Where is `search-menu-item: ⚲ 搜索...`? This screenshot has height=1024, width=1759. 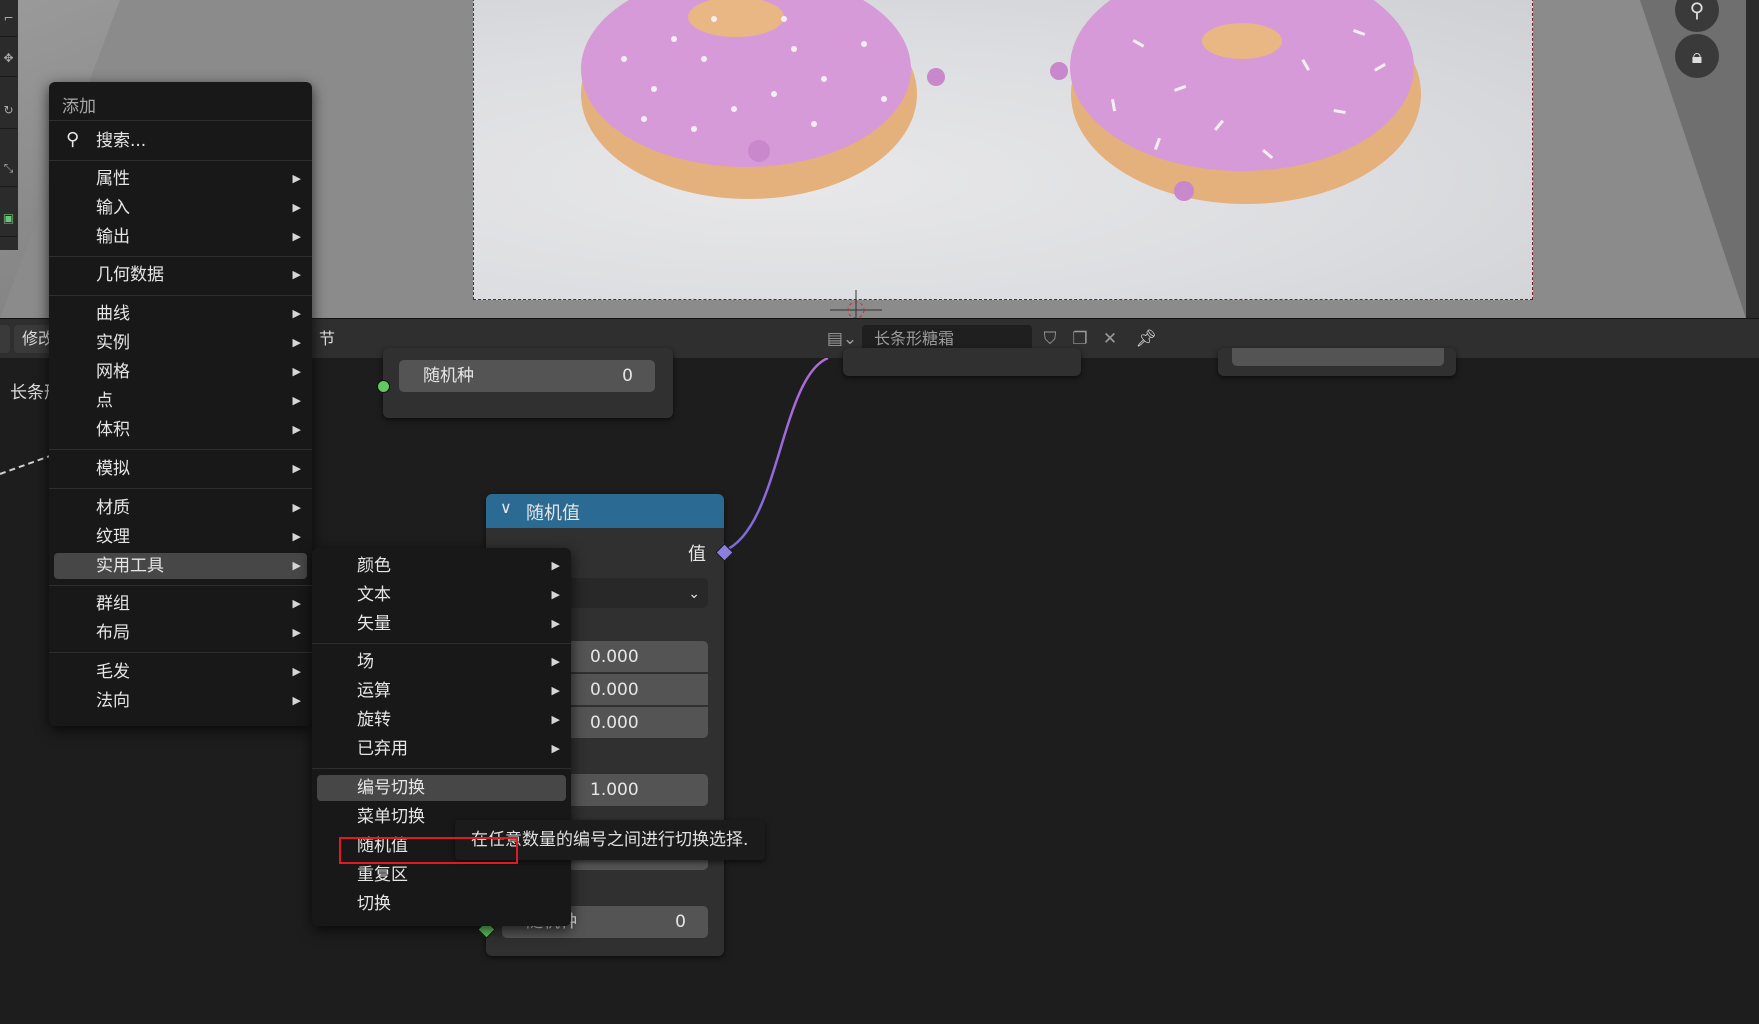
search-menu-item: ⚲ 搜索... is located at coordinates (180, 141).